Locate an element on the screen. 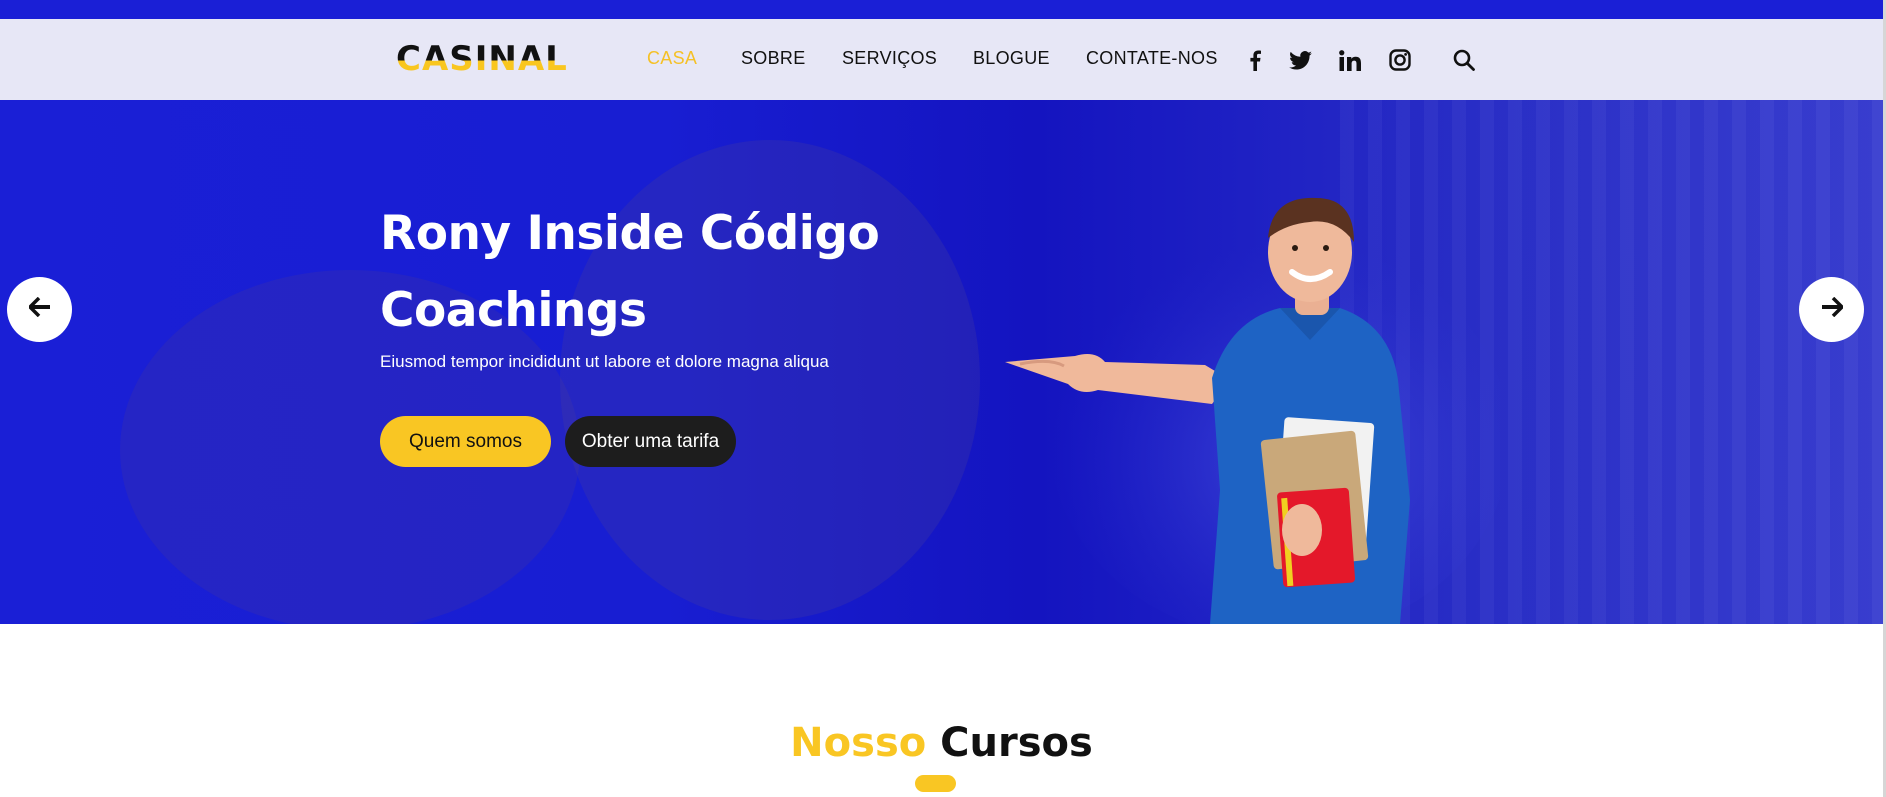  facebook-icon is located at coordinates (1255, 60).